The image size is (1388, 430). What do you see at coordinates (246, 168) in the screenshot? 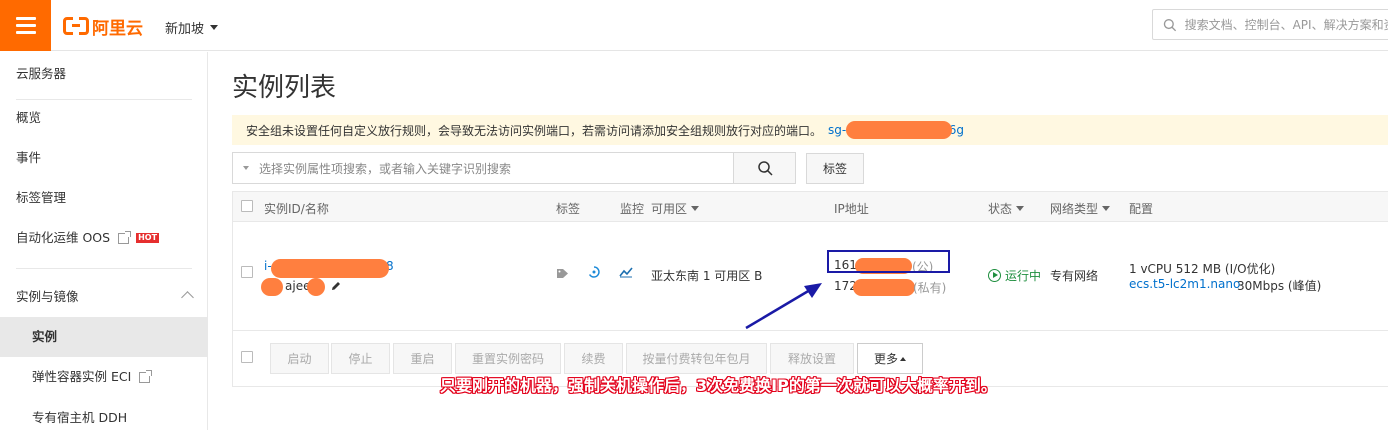
I see `filter-dropdown-icon` at bounding box center [246, 168].